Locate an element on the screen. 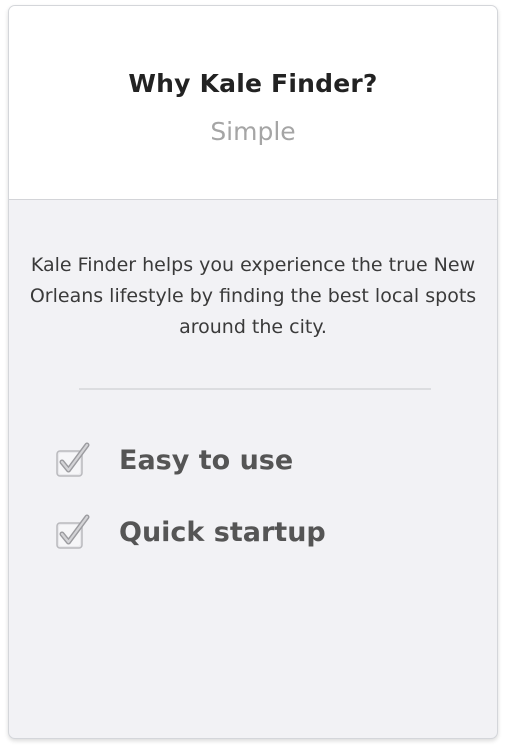 The width and height of the screenshot is (506, 748). feature-item-quick-startup: Quick startup is located at coordinates (191, 532).